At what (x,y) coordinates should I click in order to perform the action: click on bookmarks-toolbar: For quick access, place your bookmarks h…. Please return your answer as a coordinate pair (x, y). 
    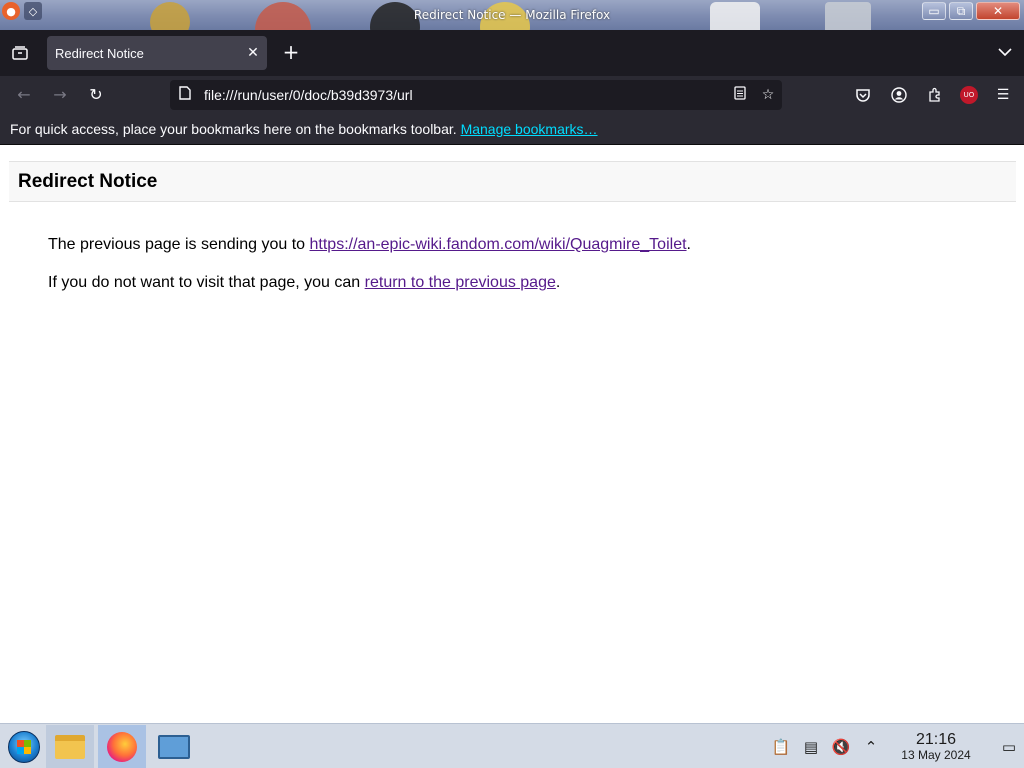
    Looking at the image, I should click on (512, 129).